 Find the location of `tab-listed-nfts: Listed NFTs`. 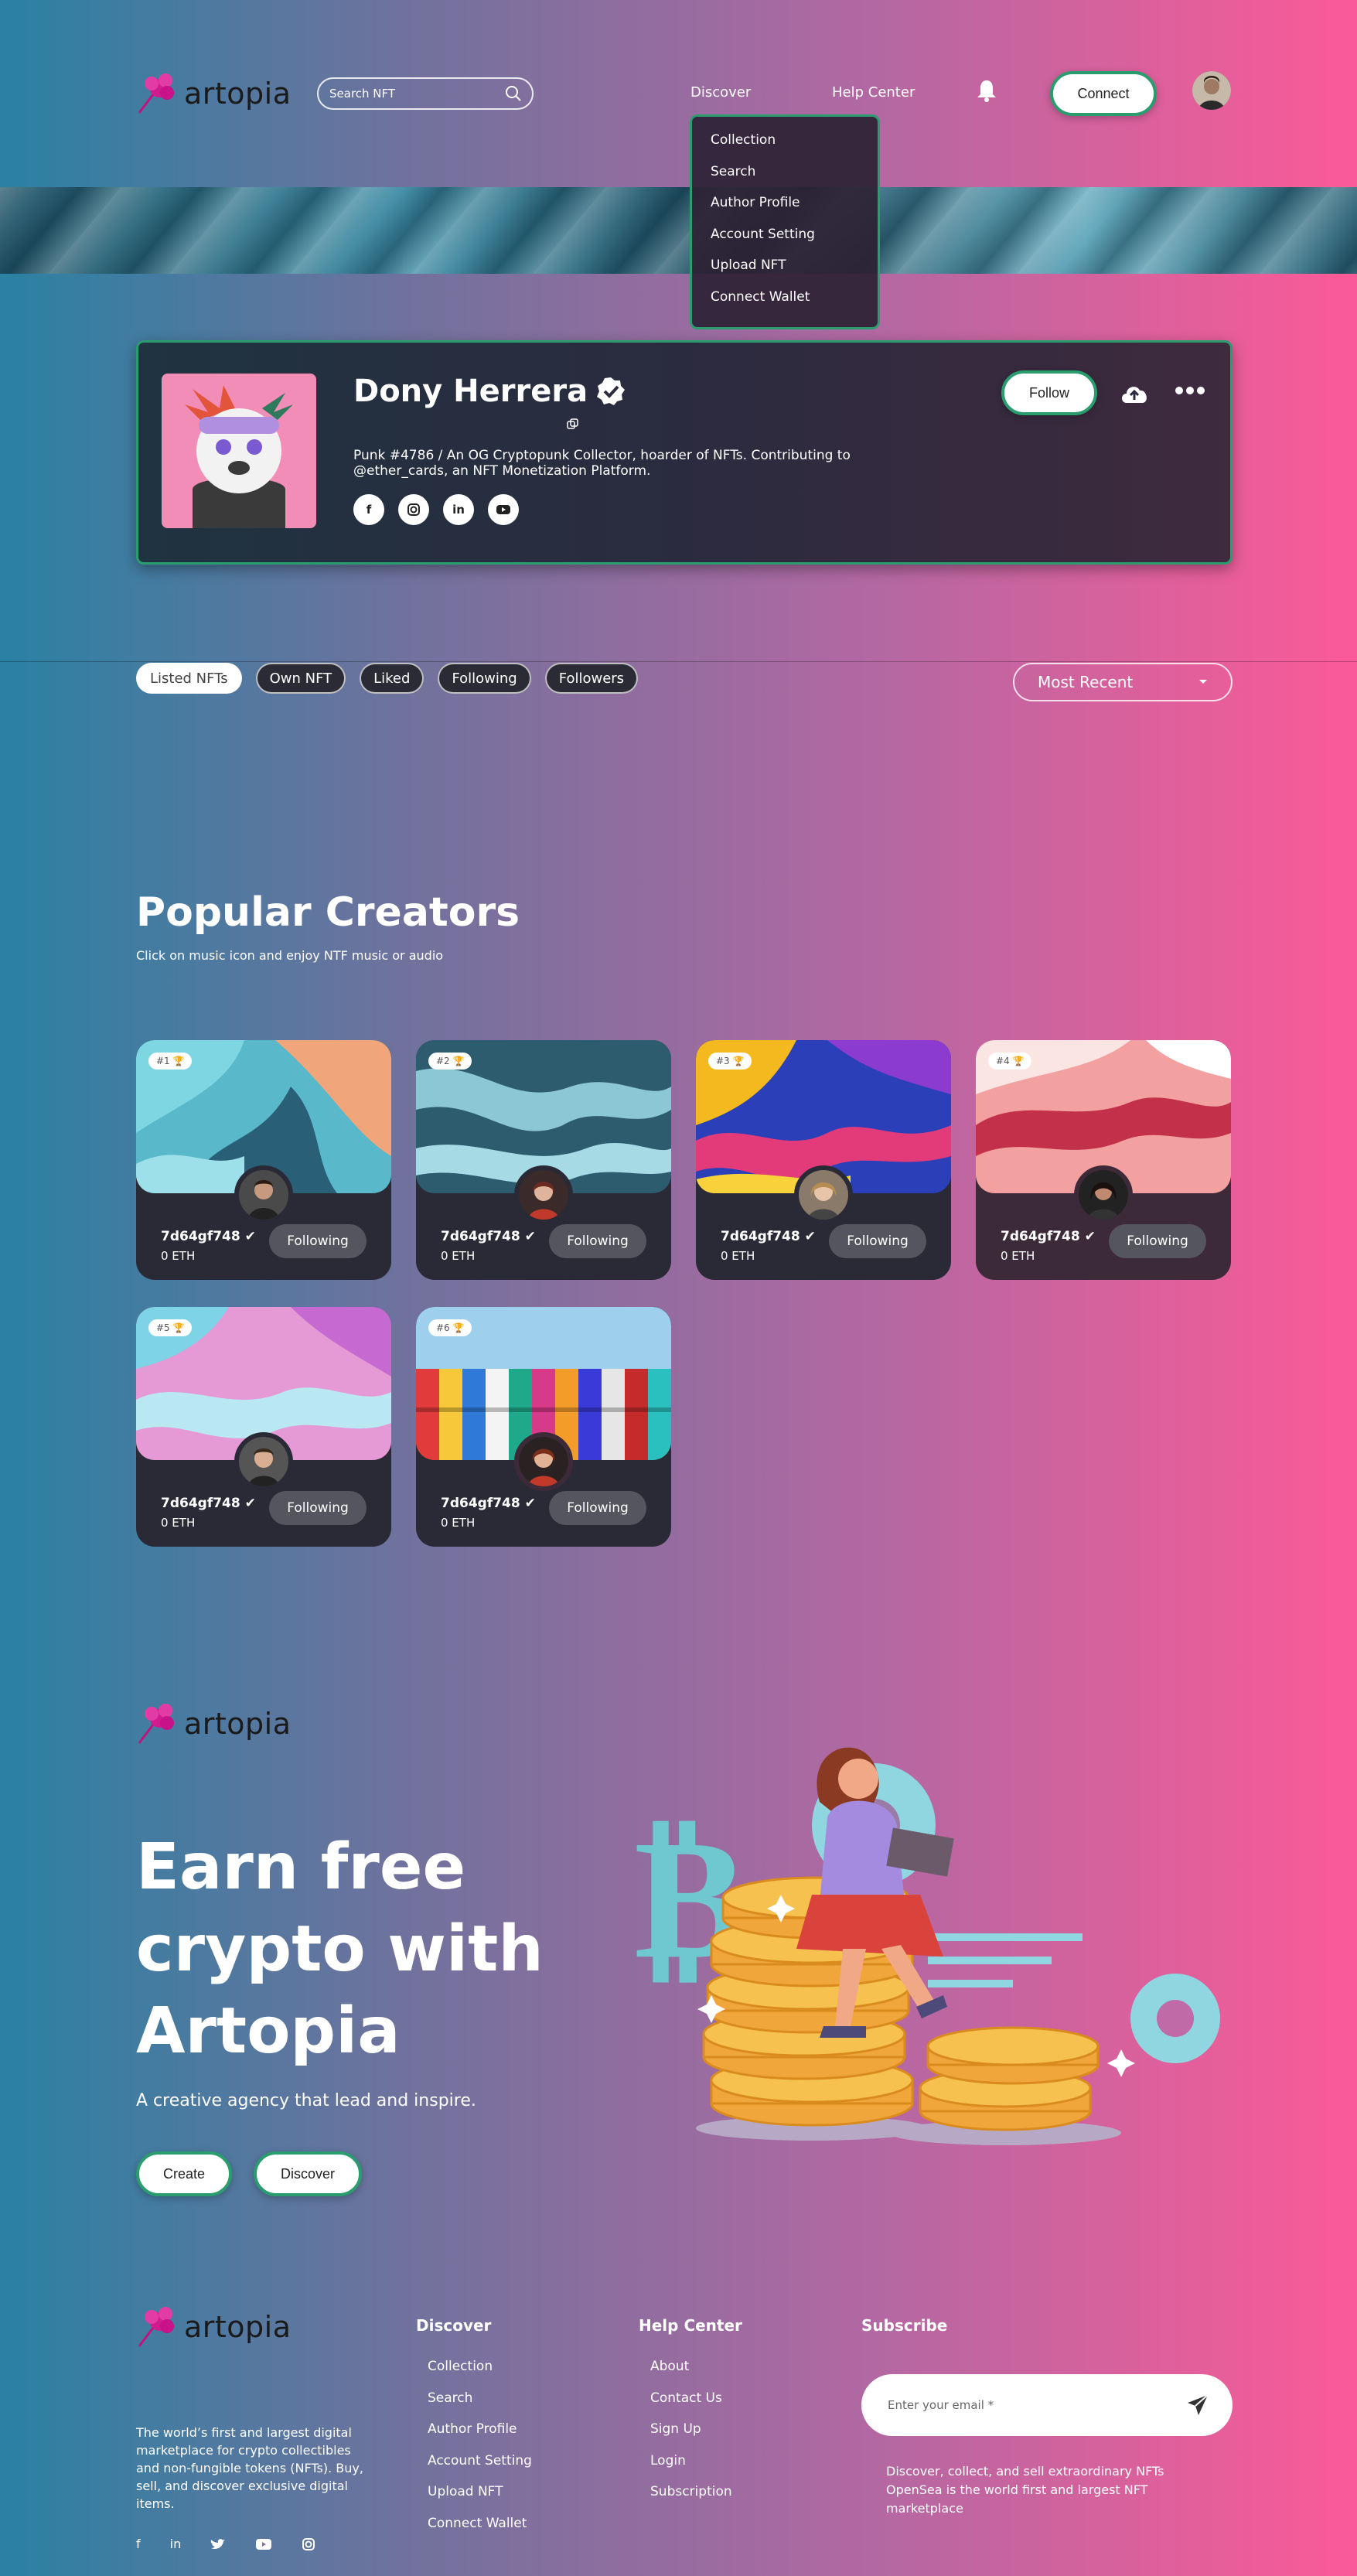

tab-listed-nfts: Listed NFTs is located at coordinates (189, 679).